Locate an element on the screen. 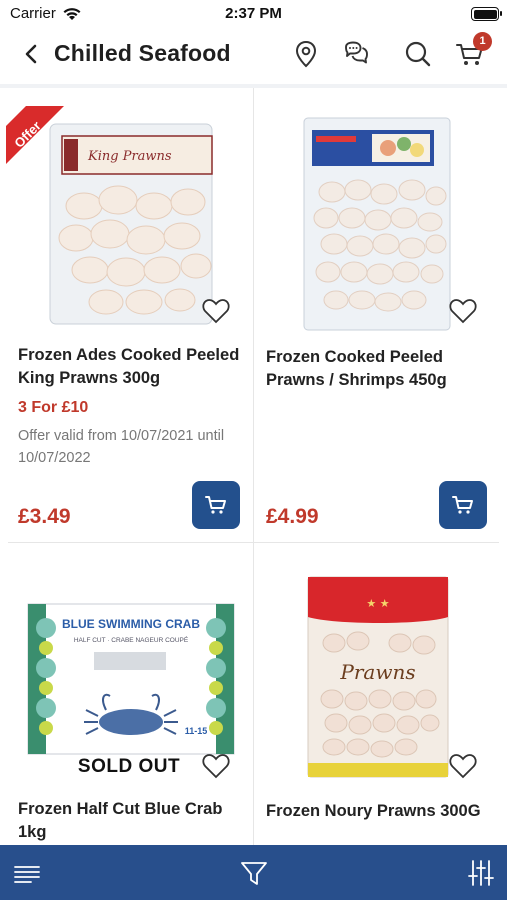 The image size is (507, 900). product-price: £3.49 is located at coordinates (44, 516).